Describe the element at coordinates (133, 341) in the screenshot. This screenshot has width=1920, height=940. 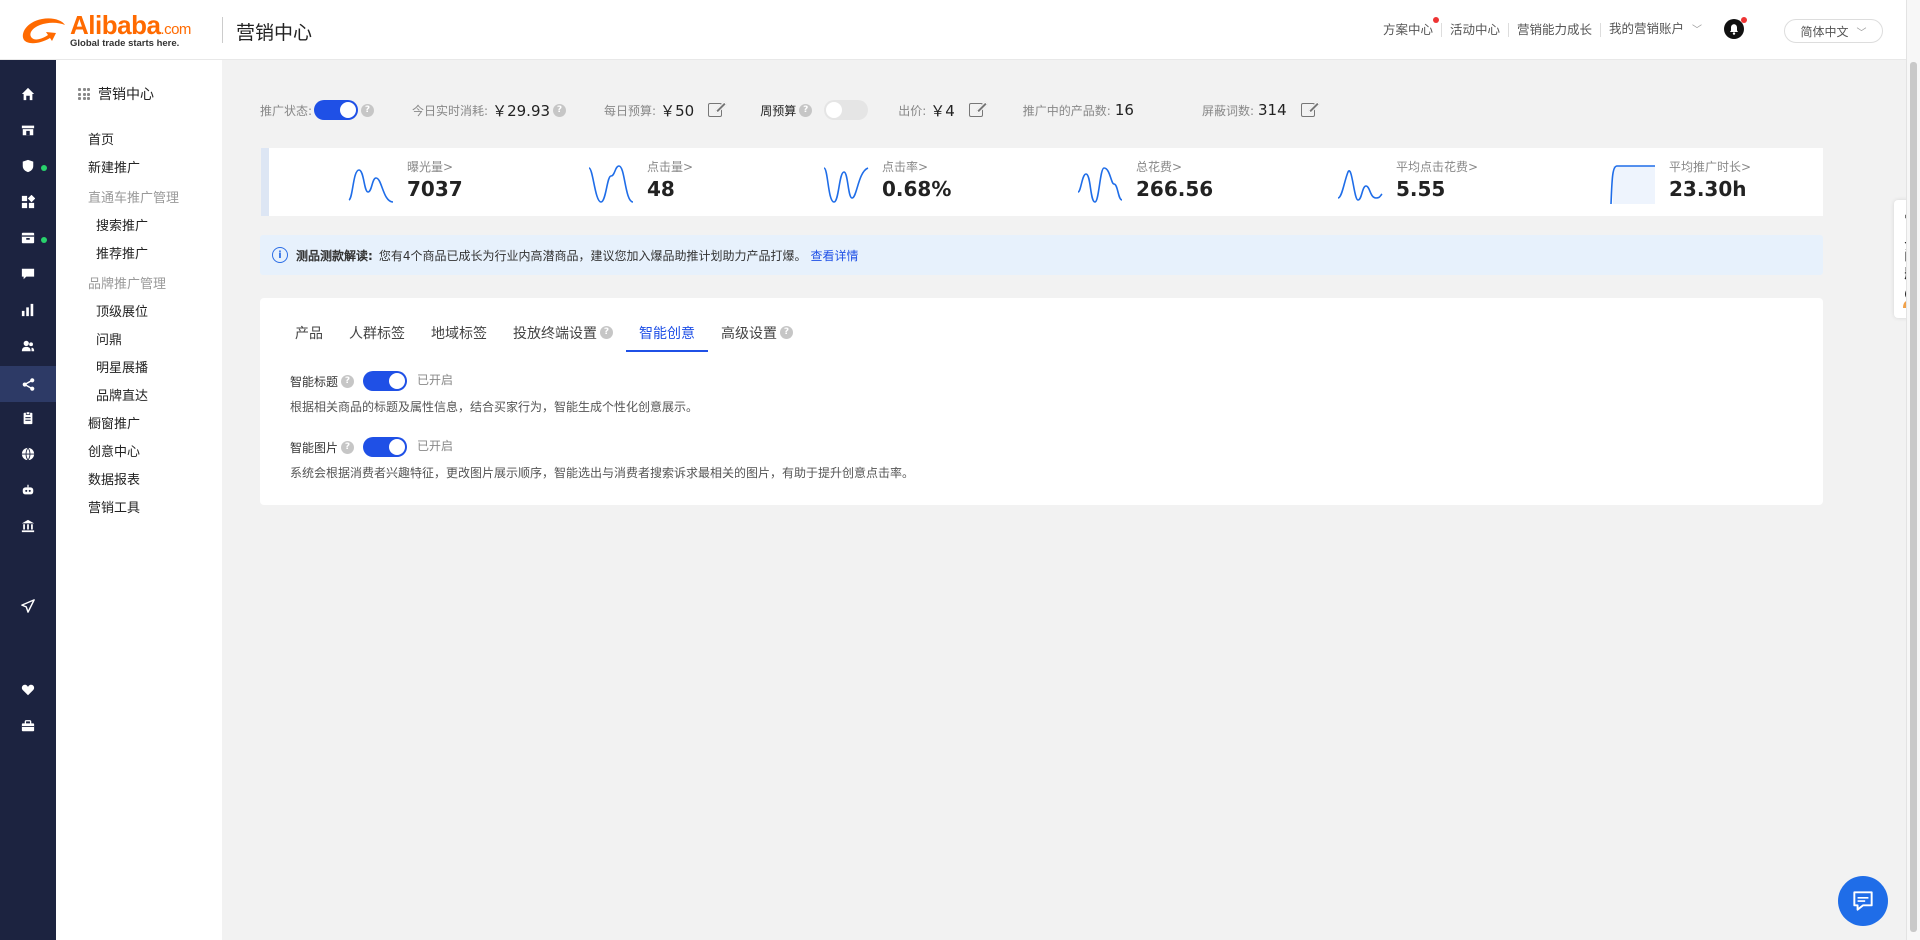
I see `sidebar-item-wending: 问鼎` at that location.